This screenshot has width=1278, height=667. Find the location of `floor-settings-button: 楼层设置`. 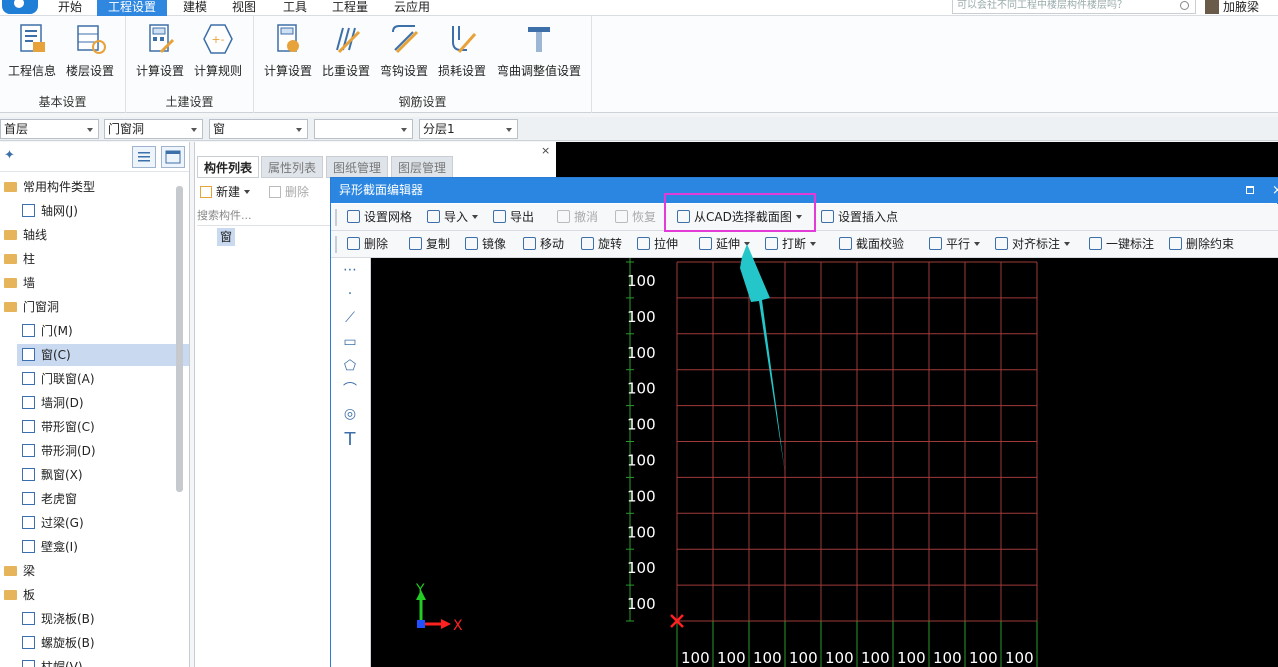

floor-settings-button: 楼层设置 is located at coordinates (90, 50).